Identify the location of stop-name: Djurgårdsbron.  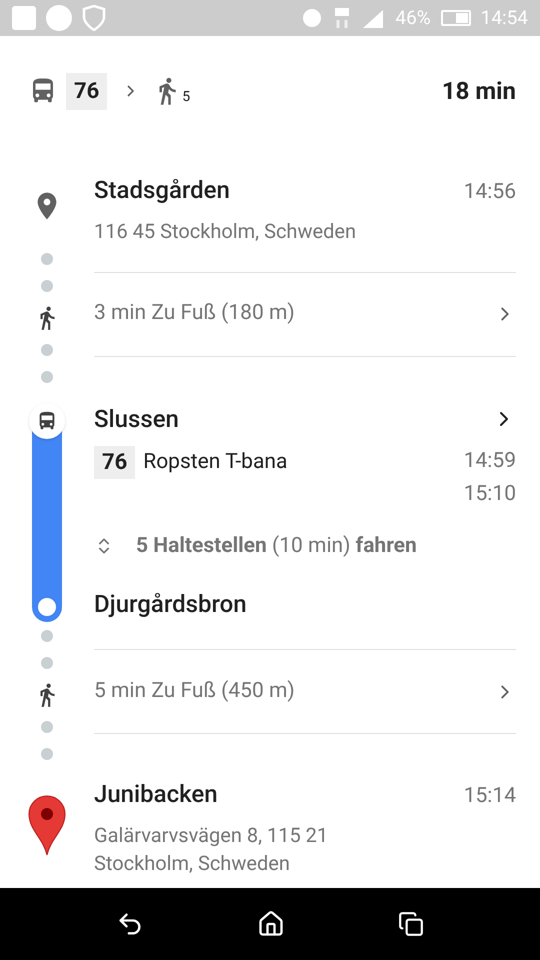
(171, 604).